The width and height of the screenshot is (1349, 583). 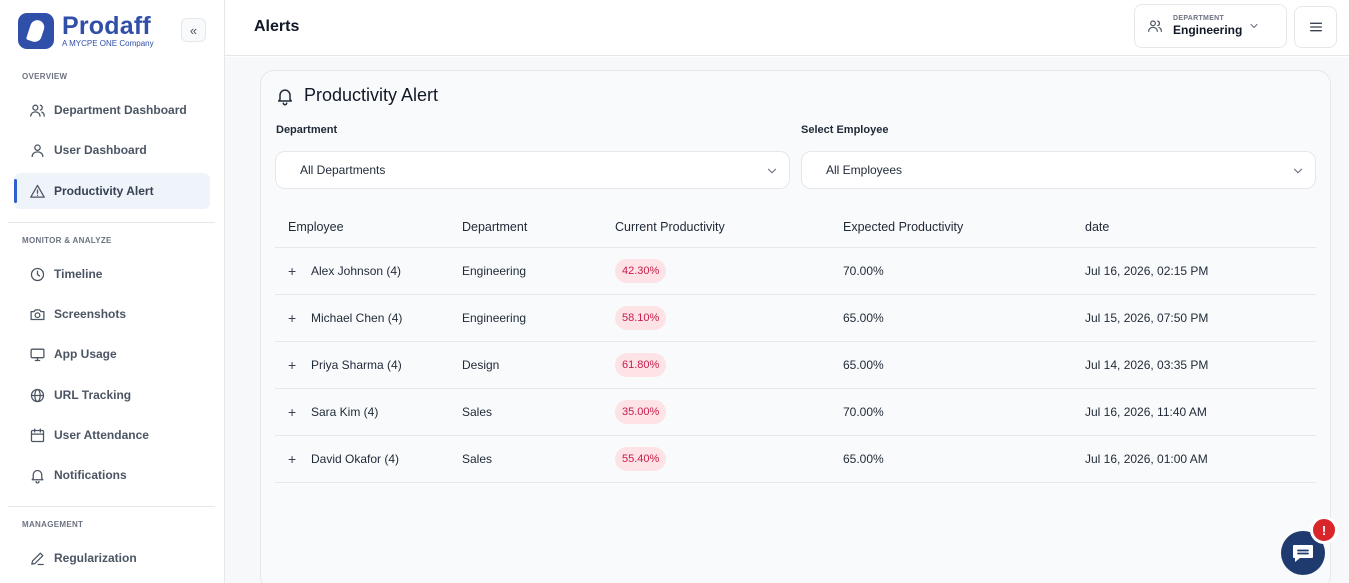 I want to click on sidebar-item-label: User Attendance, so click(x=101, y=435).